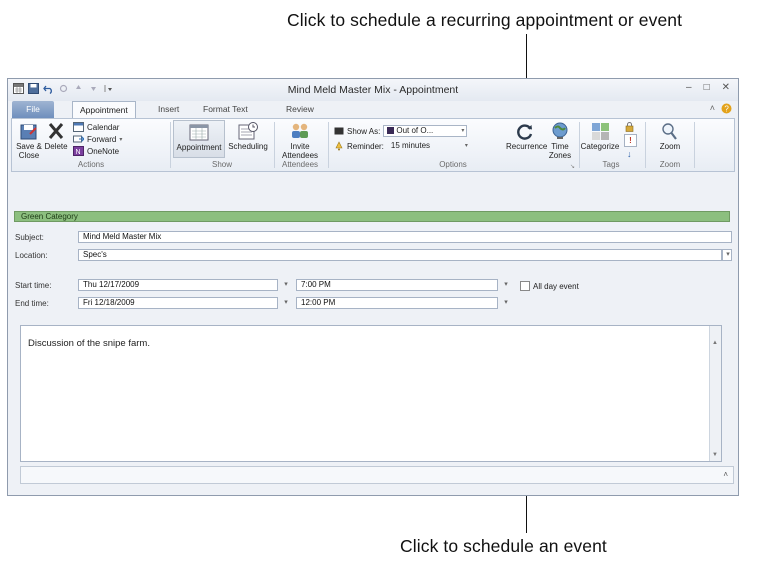 The image size is (773, 564). I want to click on time-zones-button: Time Zones, so click(560, 141).